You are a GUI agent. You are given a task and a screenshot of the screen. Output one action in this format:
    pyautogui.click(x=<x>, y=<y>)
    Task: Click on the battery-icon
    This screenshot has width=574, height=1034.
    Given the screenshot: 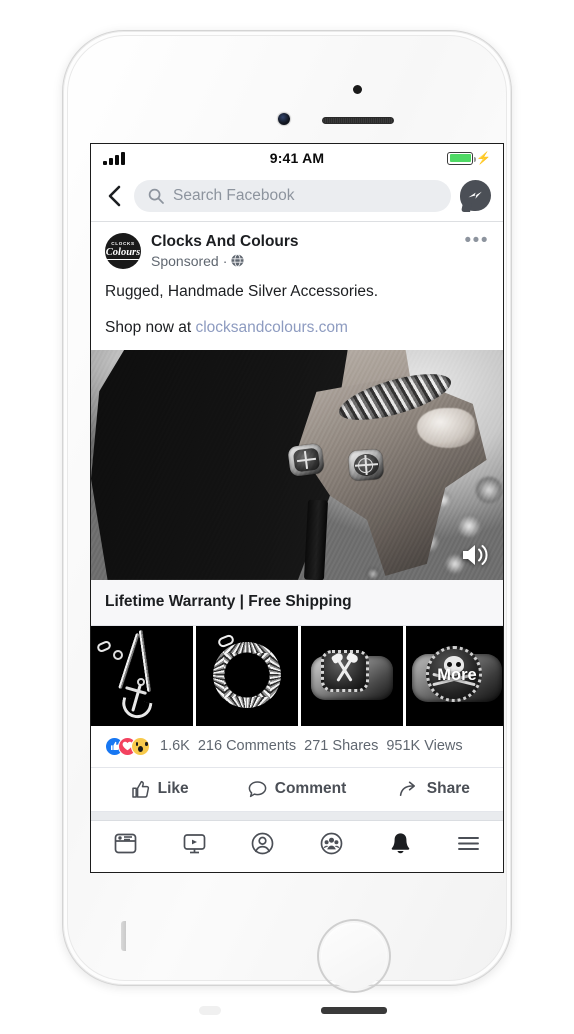 What is the action you would take?
    pyautogui.click(x=462, y=158)
    